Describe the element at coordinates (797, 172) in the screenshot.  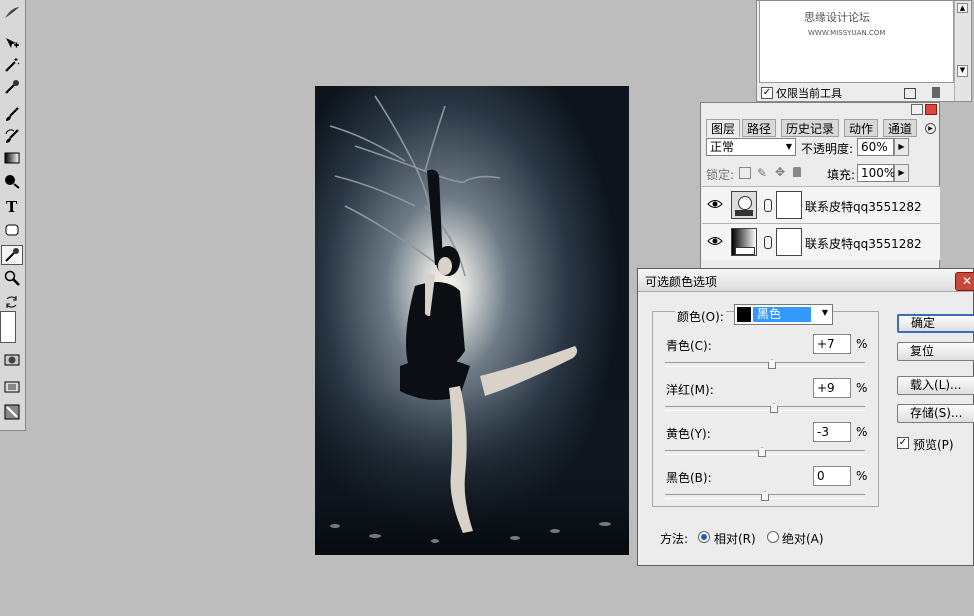
I see `lock-all-icon` at that location.